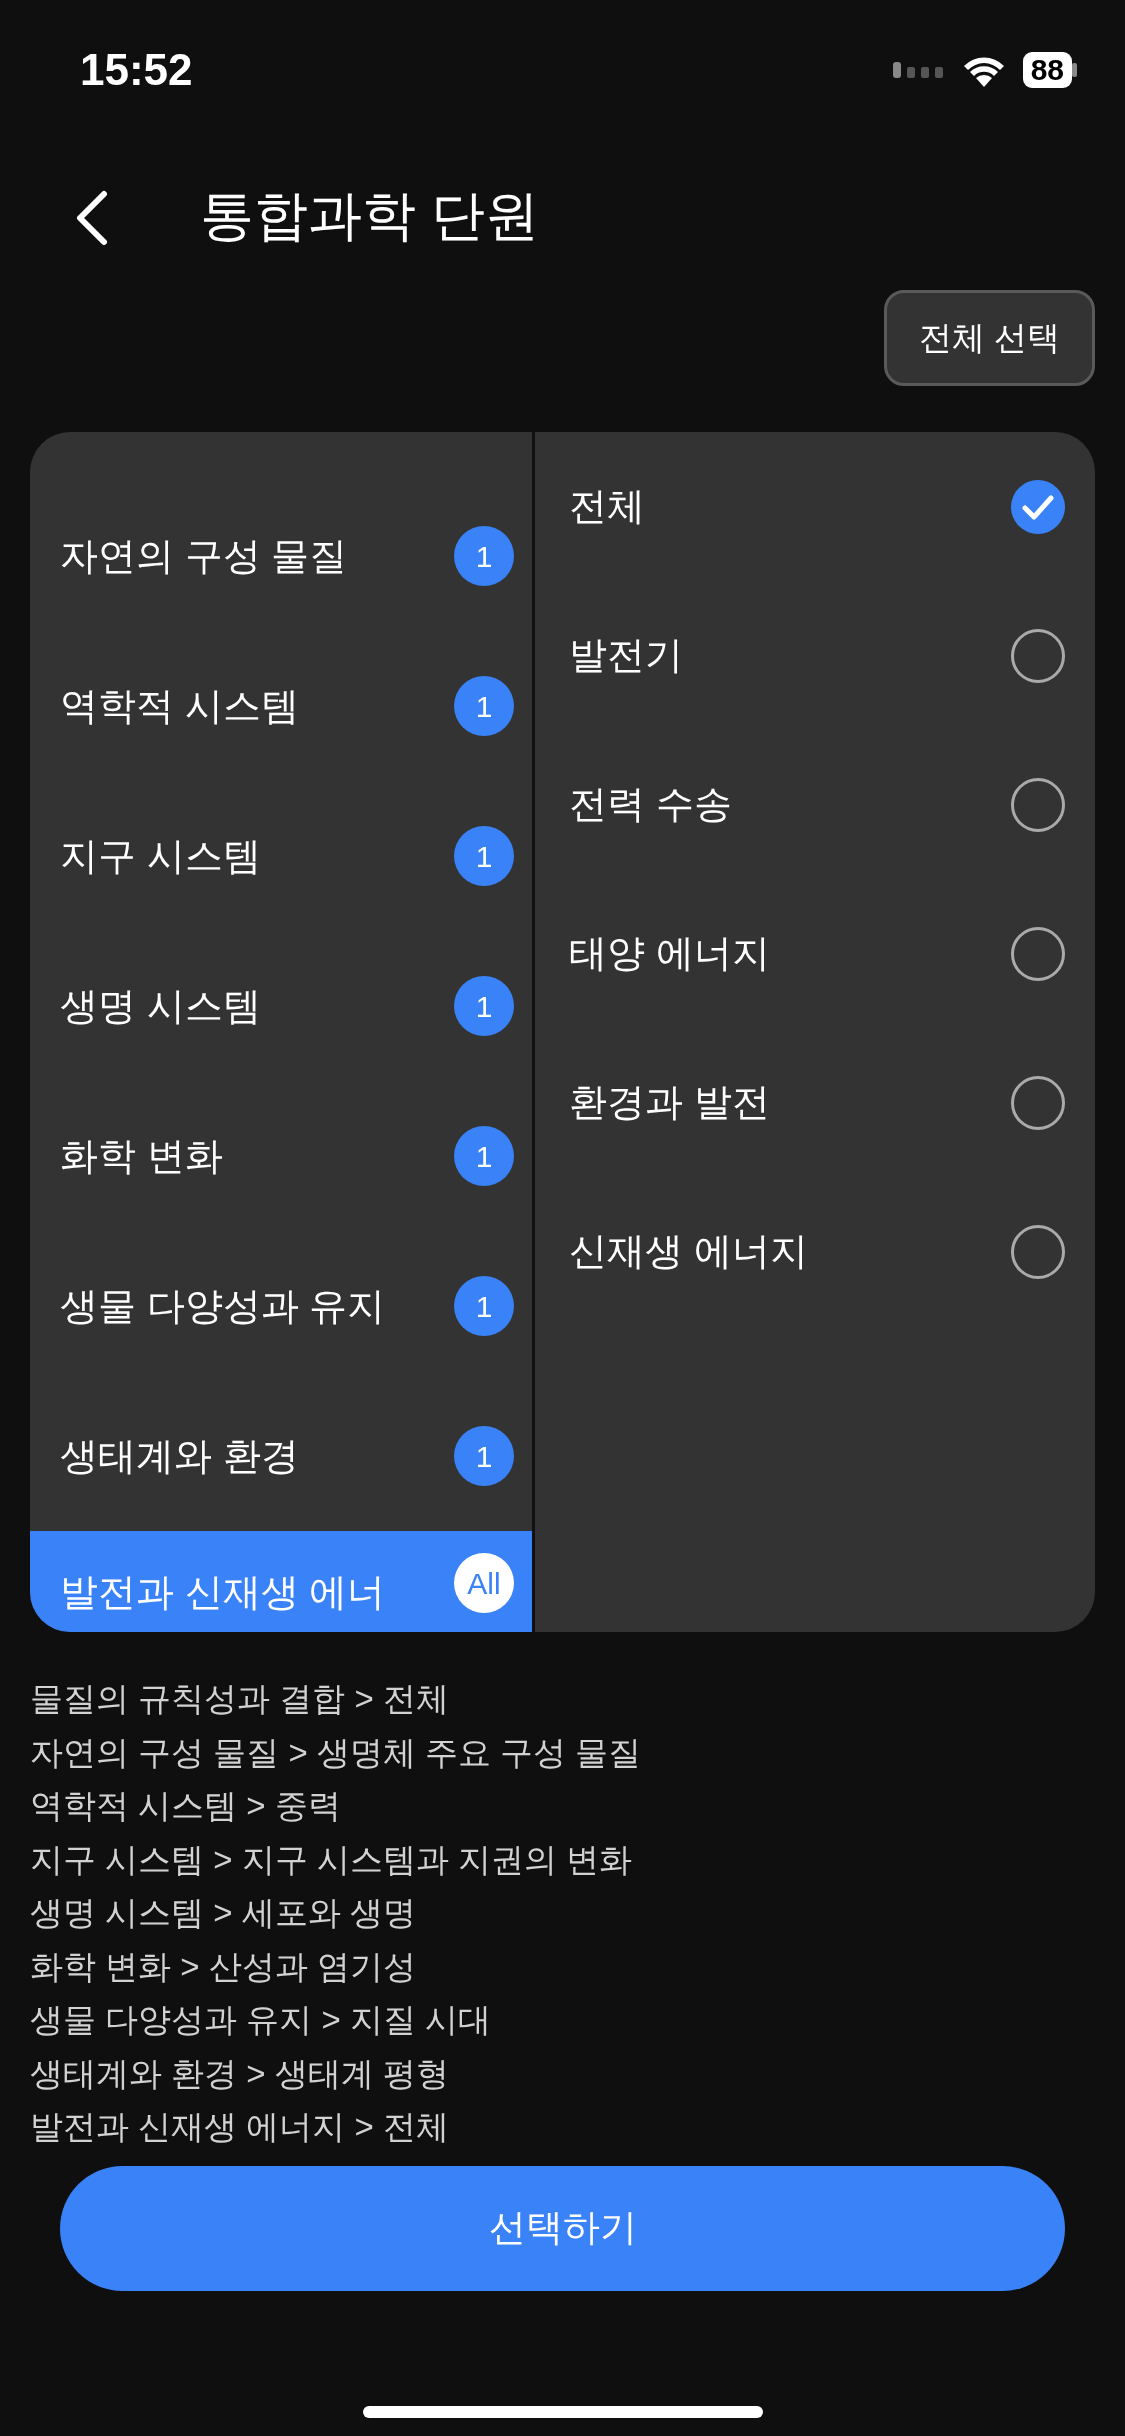 The width and height of the screenshot is (1125, 2436). Describe the element at coordinates (1074, 70) in the screenshot. I see `battery-tip-icon` at that location.